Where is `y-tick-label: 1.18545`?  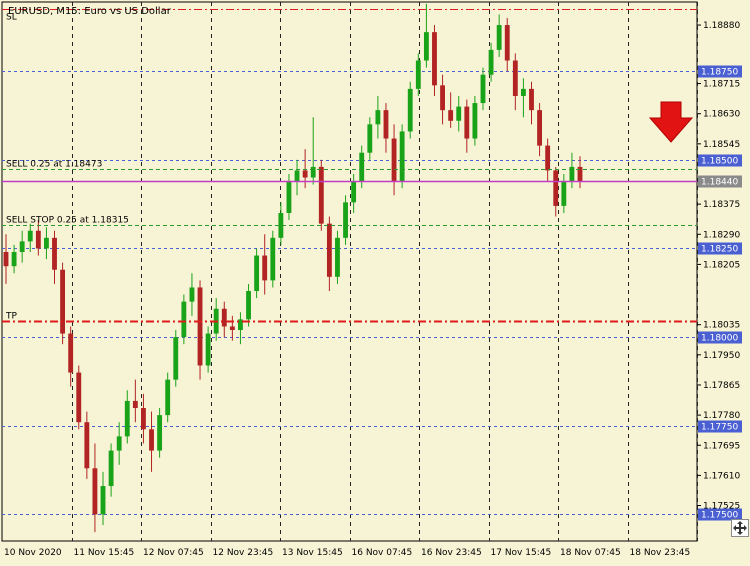 y-tick-label: 1.18545 is located at coordinates (721, 145).